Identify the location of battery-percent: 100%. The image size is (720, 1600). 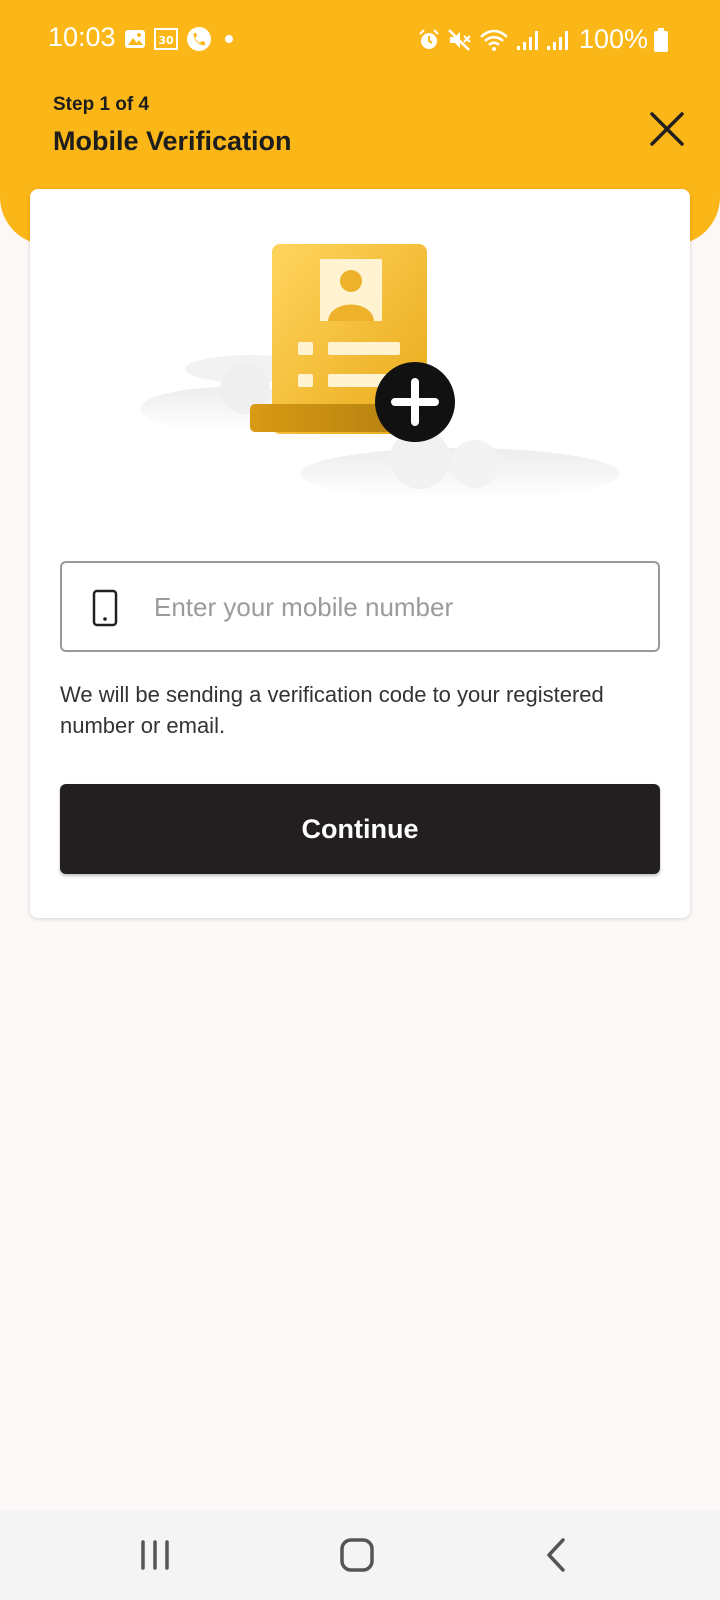
(613, 39).